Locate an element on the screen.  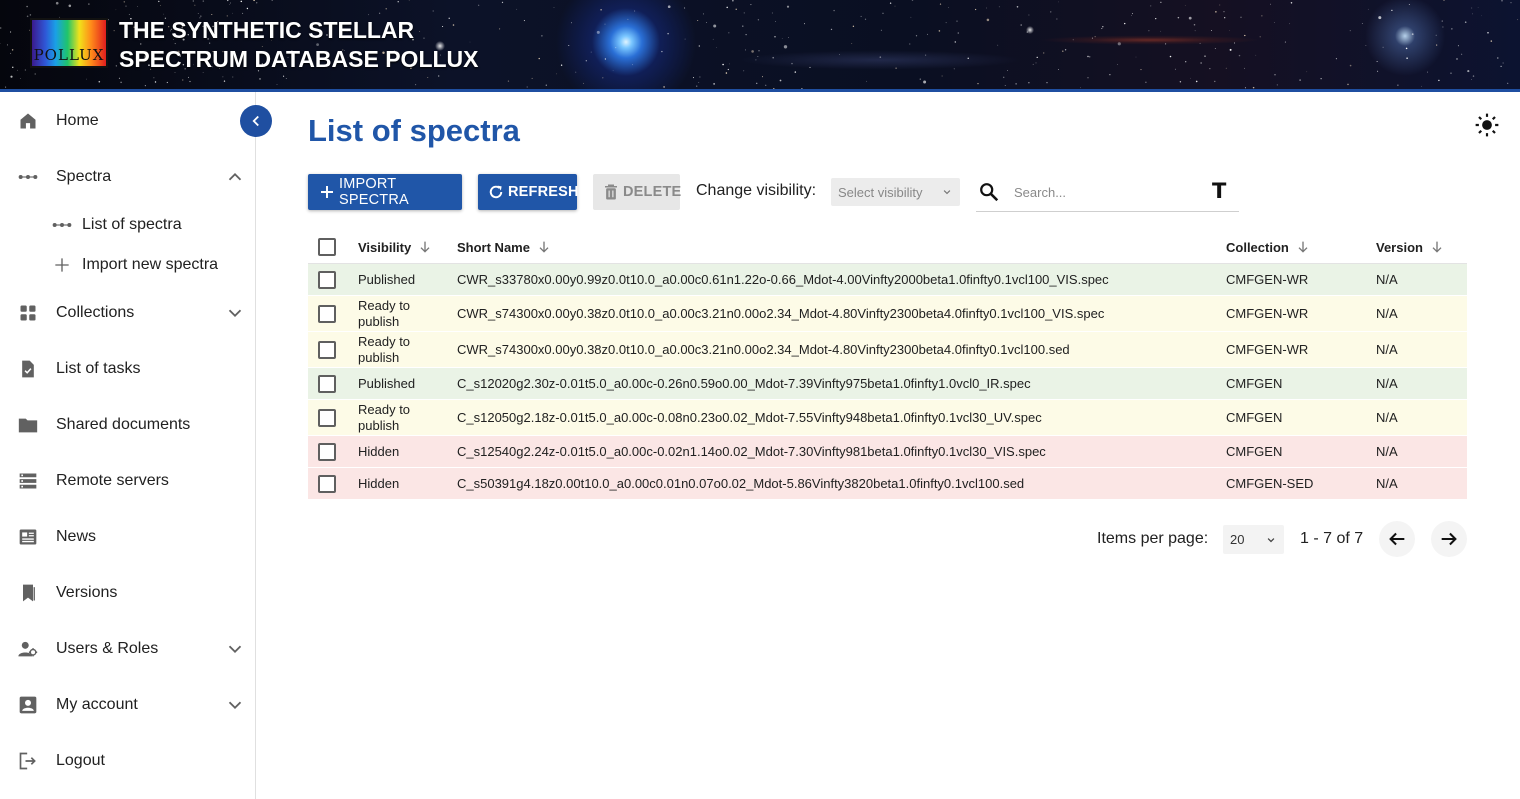
text-search-mode-icon: T is located at coordinates (1219, 191).